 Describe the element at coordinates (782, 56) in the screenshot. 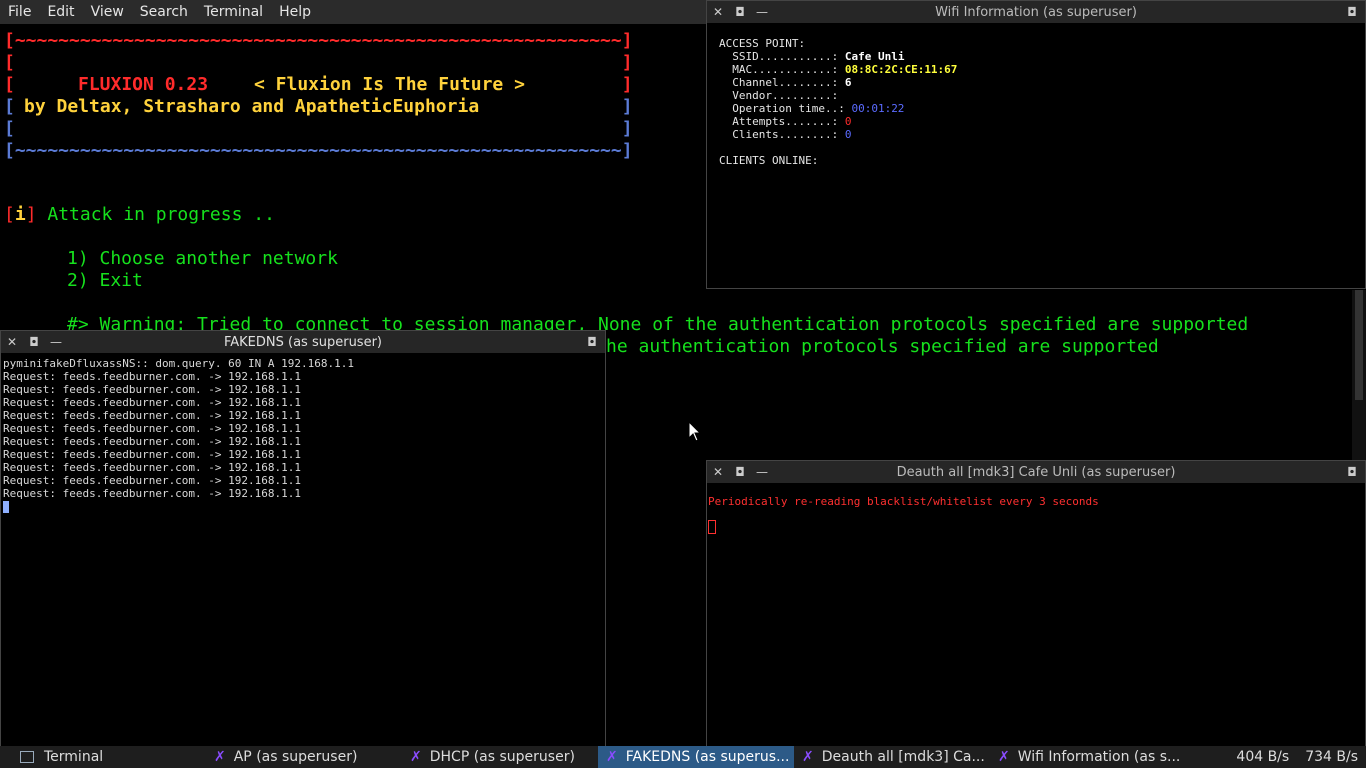

I see `ssid-label: SSID...........:` at that location.